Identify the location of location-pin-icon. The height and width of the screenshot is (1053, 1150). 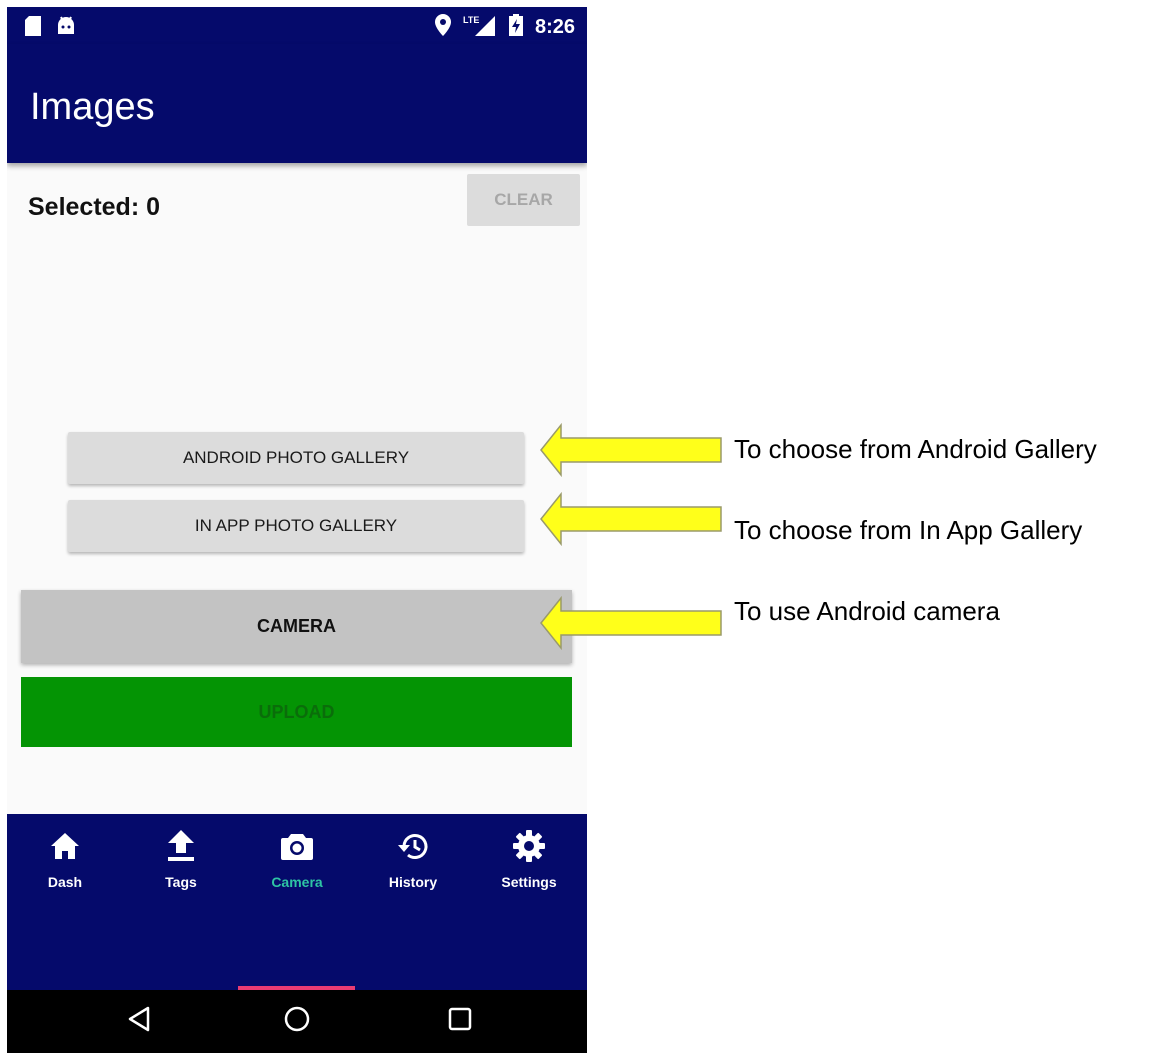
(442, 27).